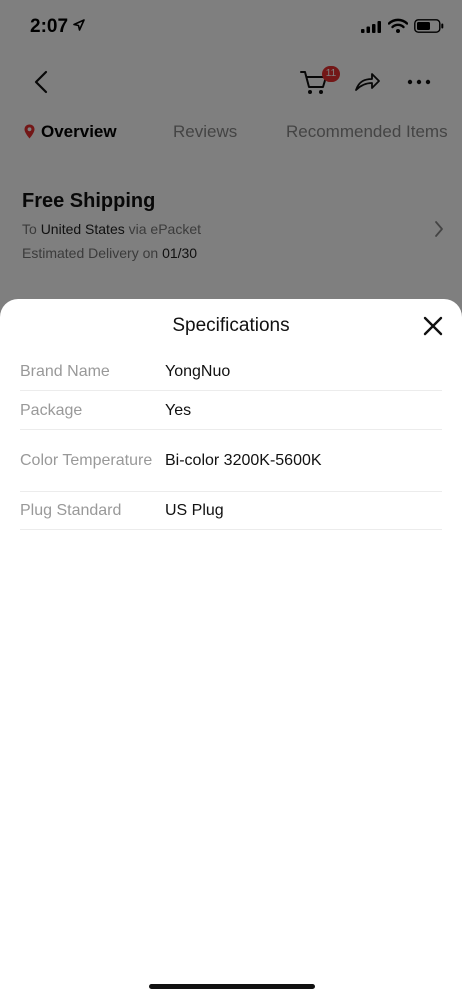  Describe the element at coordinates (86, 460) in the screenshot. I see `spec-key: Color Temperature` at that location.